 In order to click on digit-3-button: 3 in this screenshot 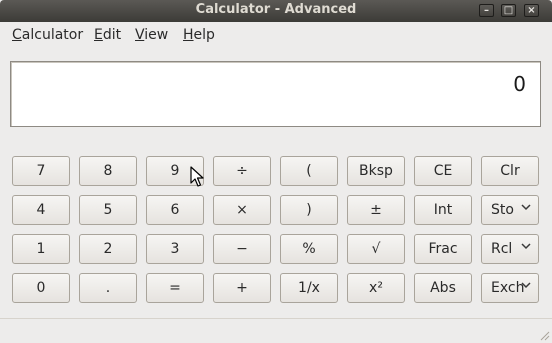, I will do `click(175, 249)`.